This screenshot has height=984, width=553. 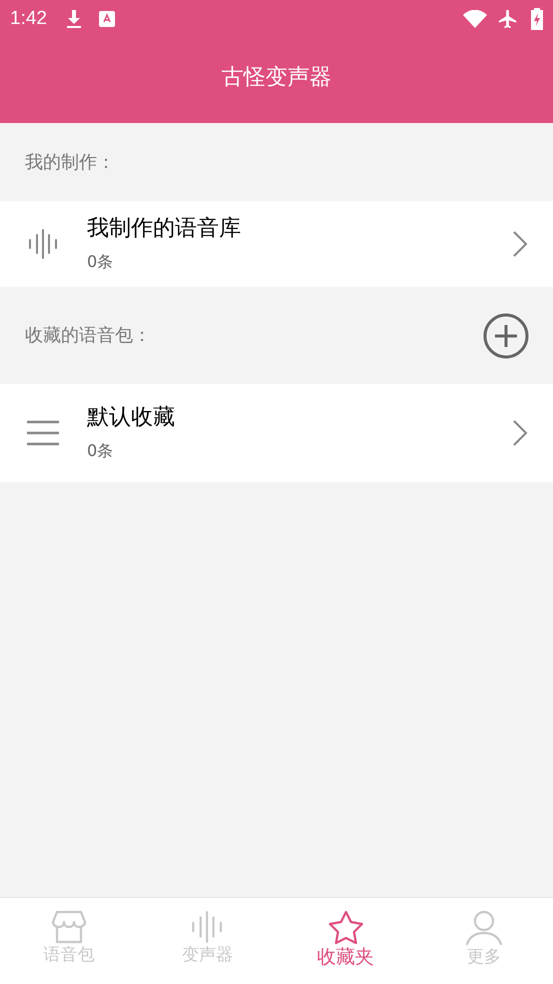 I want to click on add-button, so click(x=506, y=335).